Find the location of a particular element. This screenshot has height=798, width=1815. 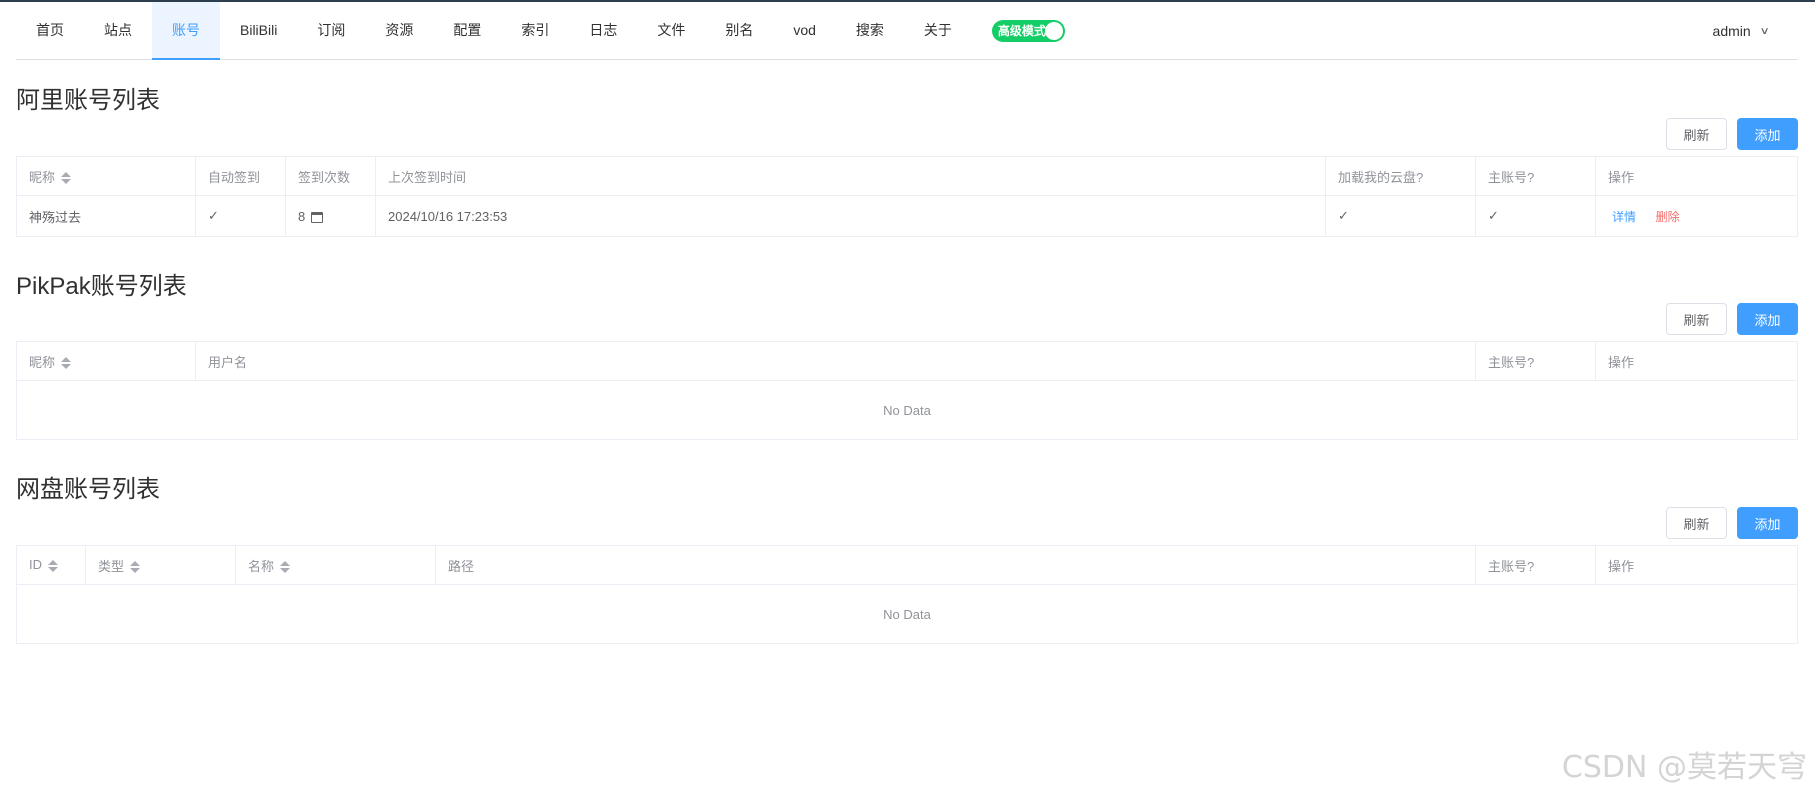

table-header-row: 昵称 自动签到 签到次数 上次签到时间 加载我的云盘? 主账号? 操作 is located at coordinates (907, 176).